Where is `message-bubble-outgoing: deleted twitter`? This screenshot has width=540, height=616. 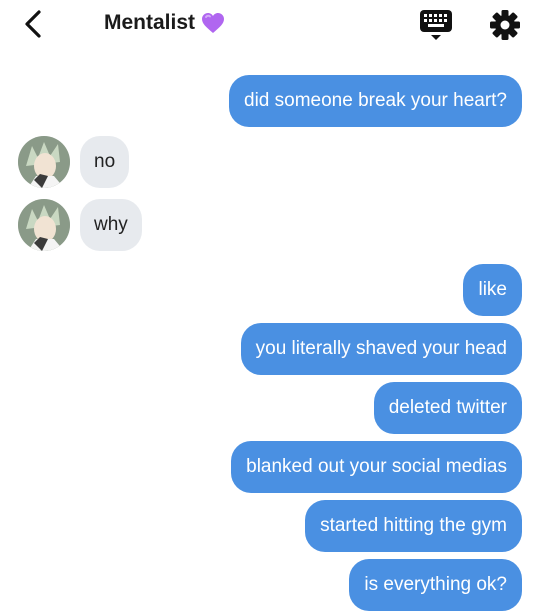
message-bubble-outgoing: deleted twitter is located at coordinates (447, 408).